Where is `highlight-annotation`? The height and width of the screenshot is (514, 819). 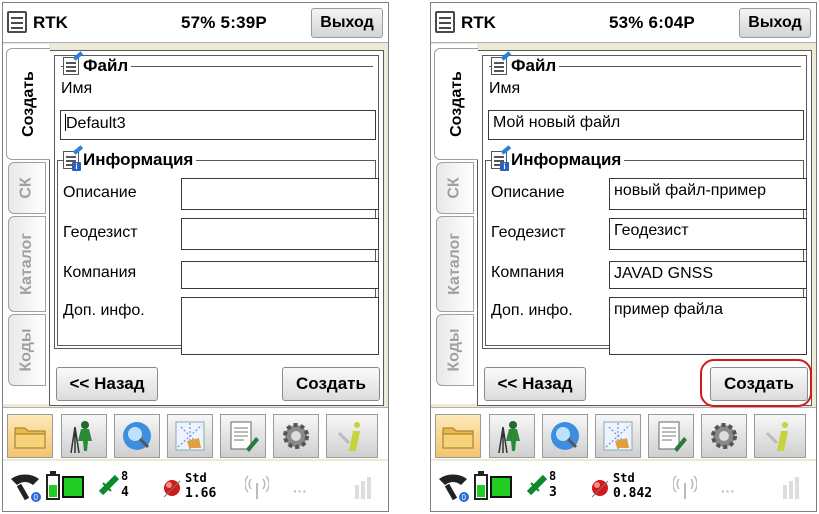 highlight-annotation is located at coordinates (756, 383).